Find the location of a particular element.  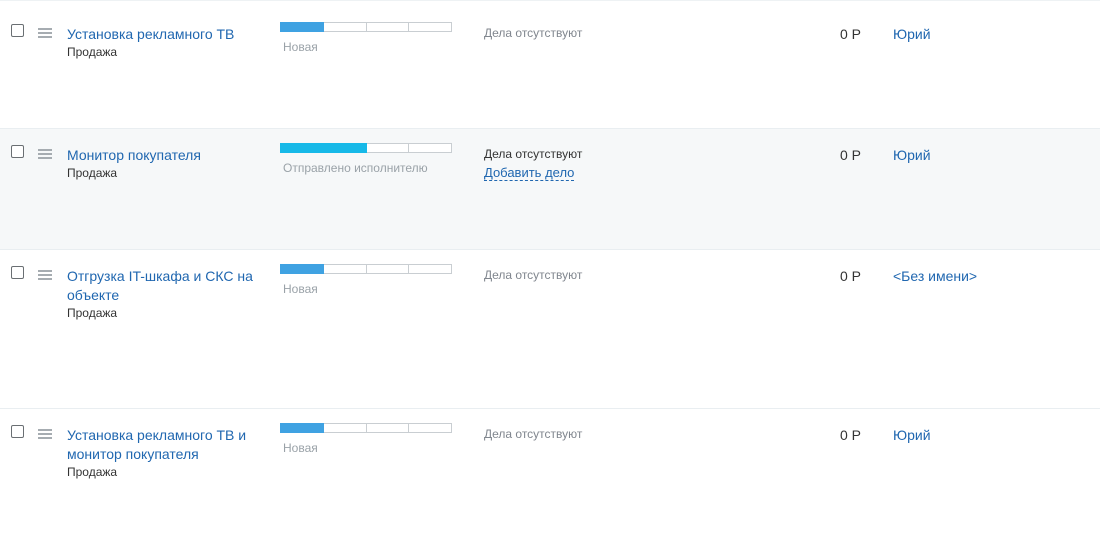

stage-label: Отправлено исполнителю is located at coordinates (355, 168).